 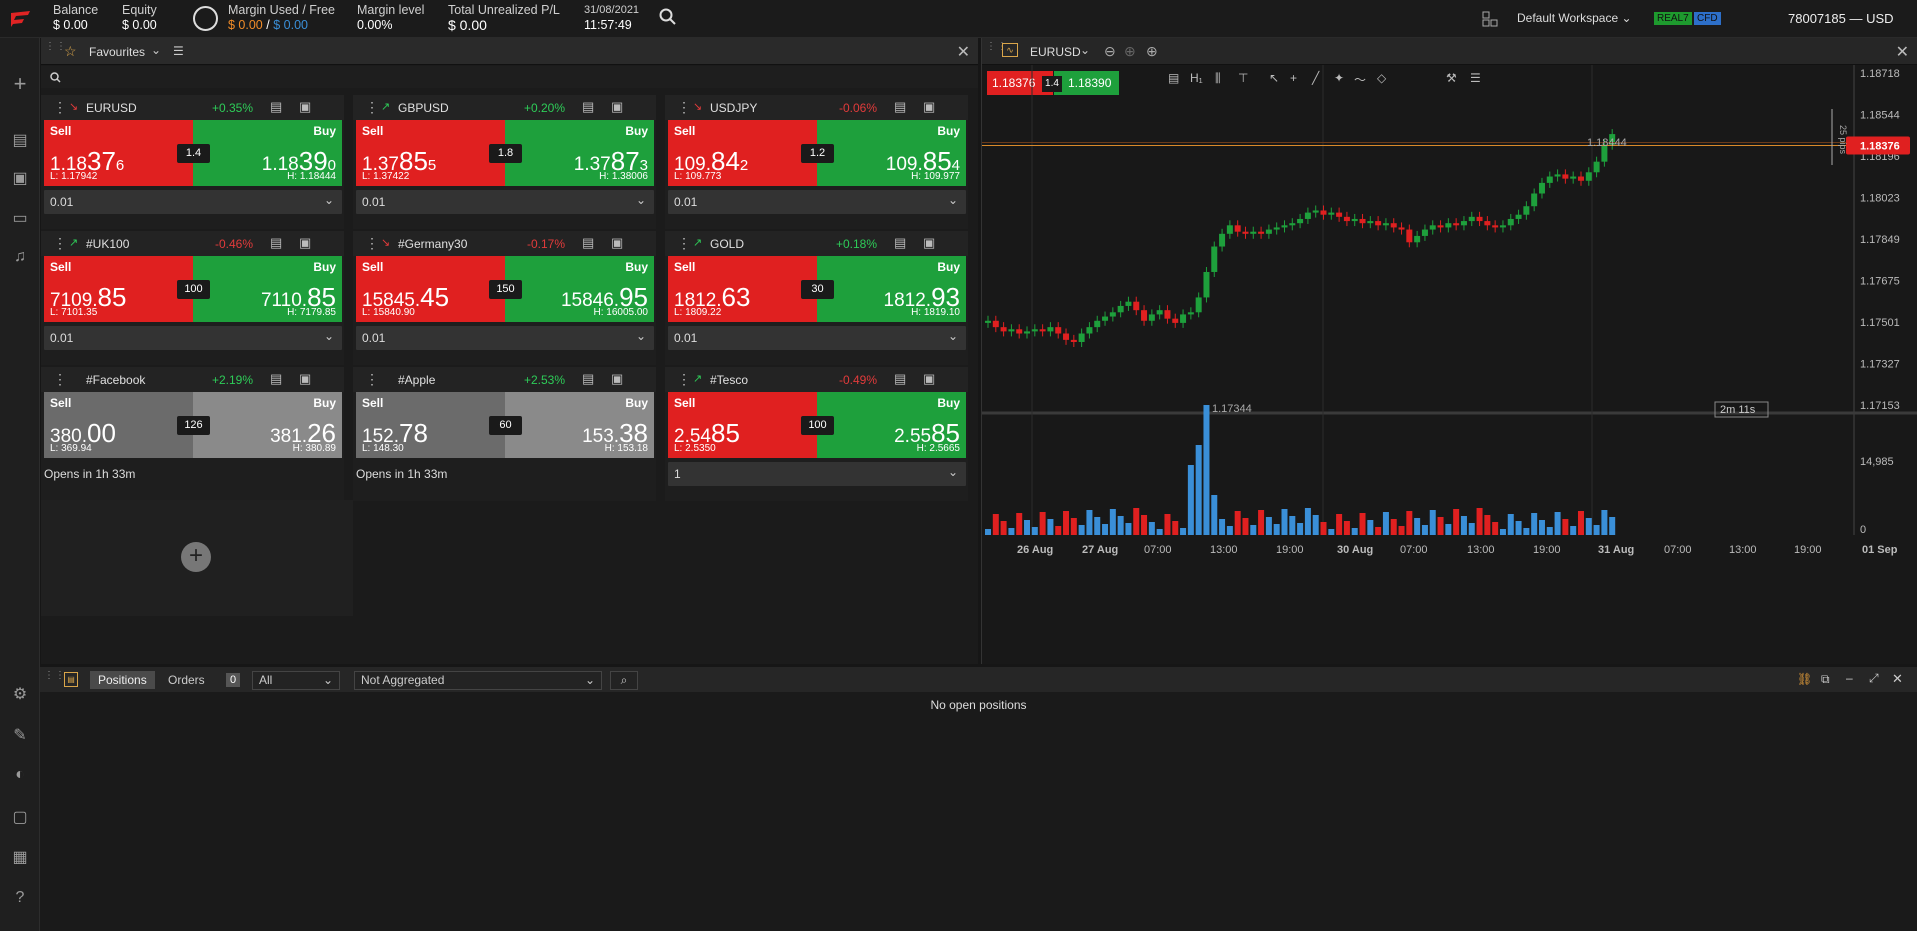 What do you see at coordinates (1130, 51) in the screenshot?
I see `reset-zoom-icon: ⊕` at bounding box center [1130, 51].